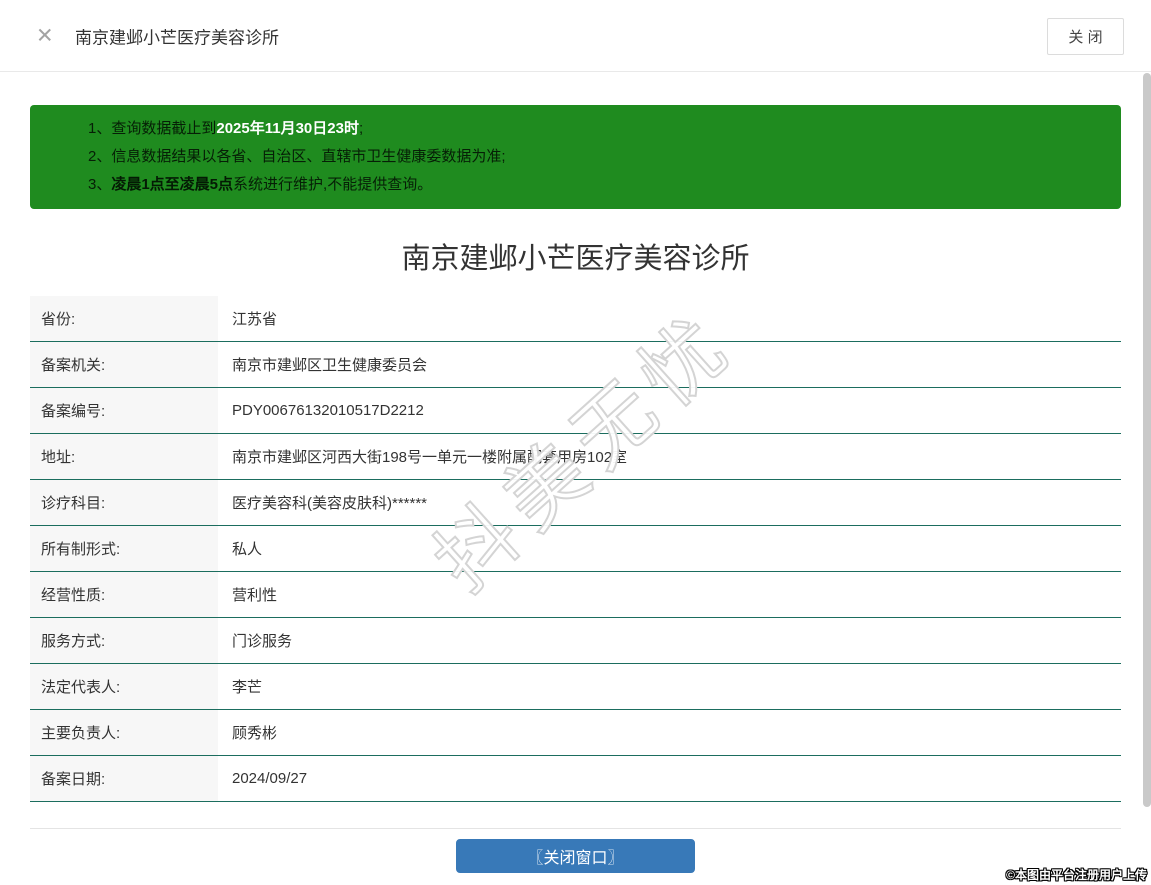 This screenshot has width=1151, height=885. I want to click on row-label: 服务方式:, so click(124, 640).